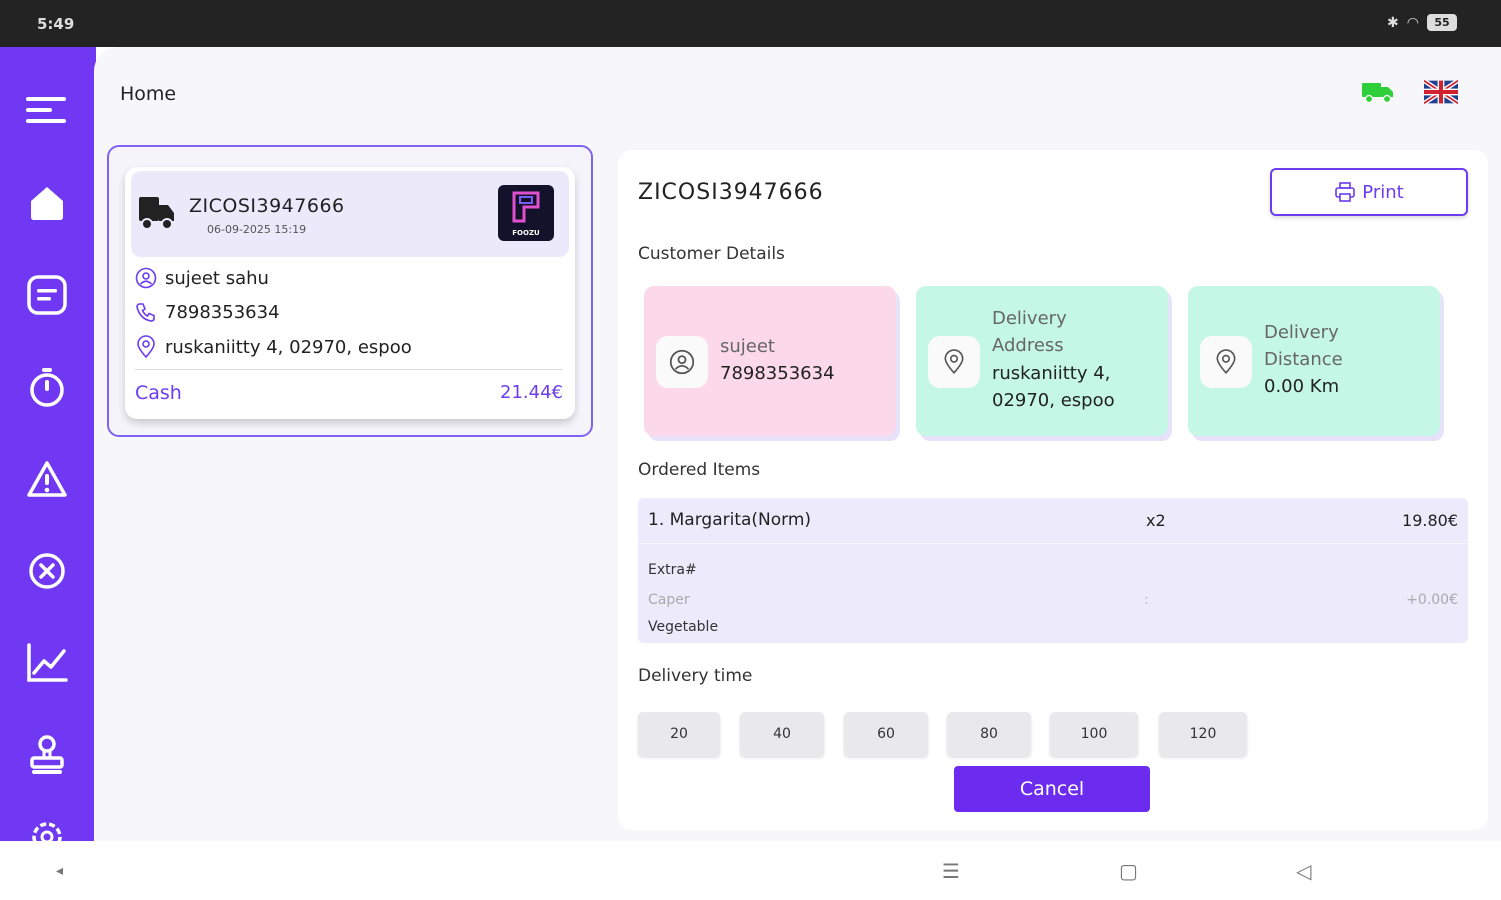  Describe the element at coordinates (730, 520) in the screenshot. I see `item-name: 1. Margarita(Norm)` at that location.